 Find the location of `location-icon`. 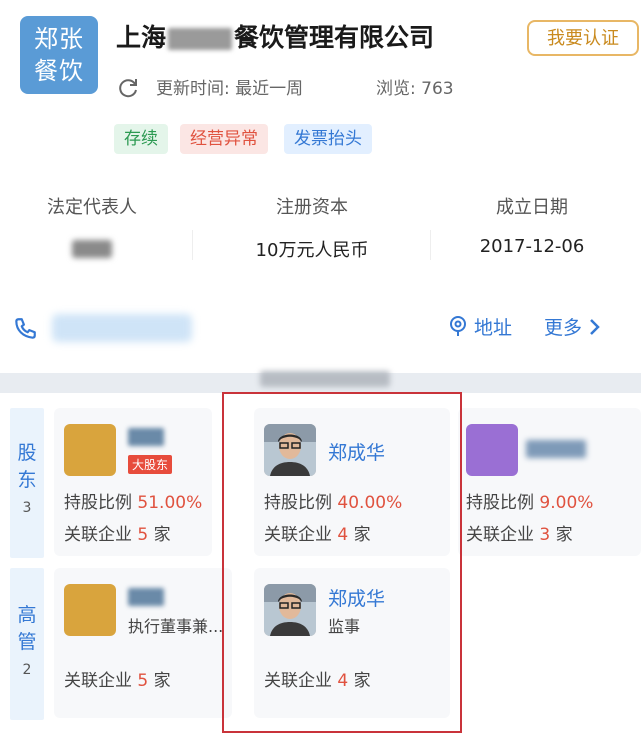

location-icon is located at coordinates (458, 326).